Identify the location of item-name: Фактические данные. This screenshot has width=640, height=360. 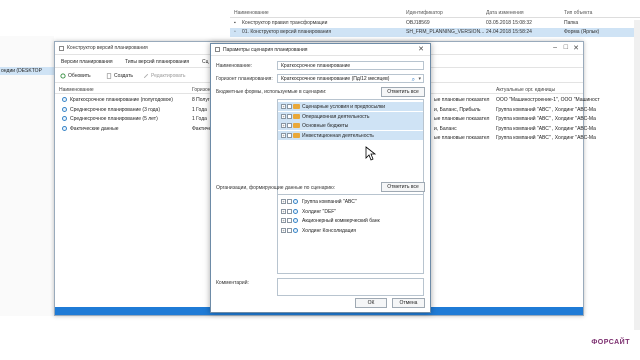
(94, 128).